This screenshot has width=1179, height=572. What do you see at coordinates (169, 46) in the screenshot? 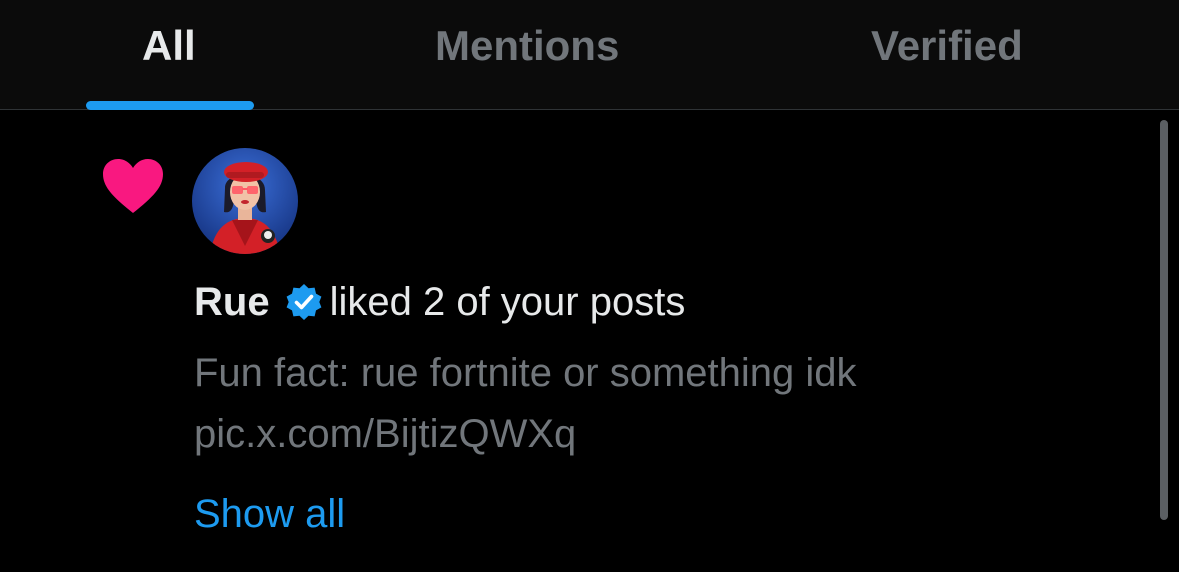
I see `tab-all: All` at bounding box center [169, 46].